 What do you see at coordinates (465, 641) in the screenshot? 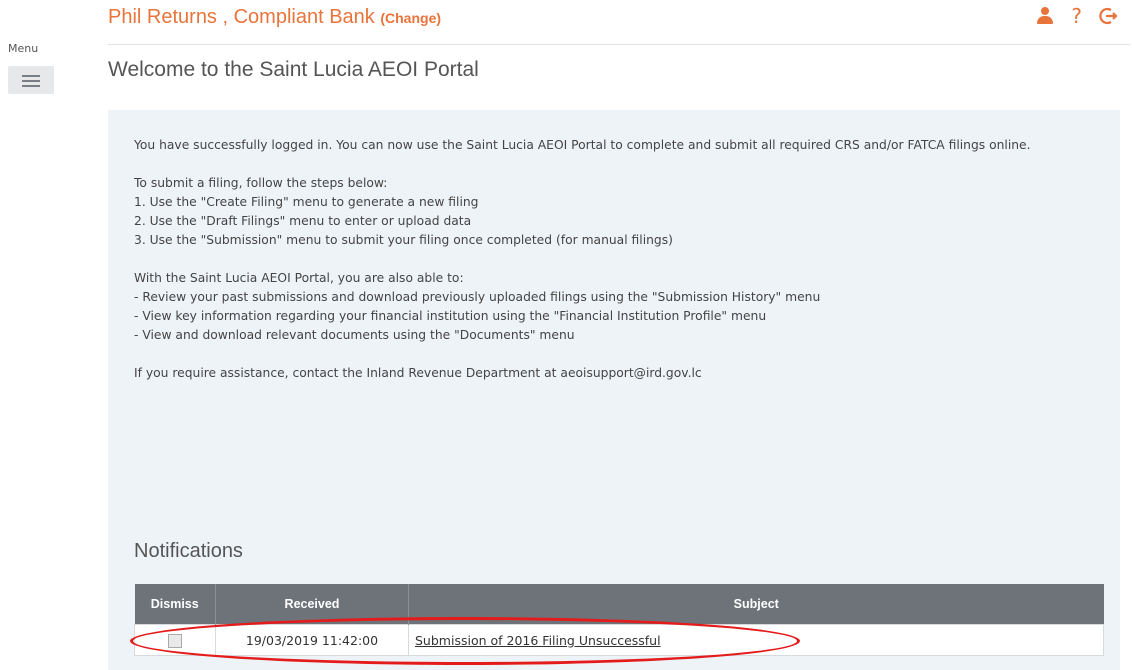
I see `highlight-annotation` at bounding box center [465, 641].